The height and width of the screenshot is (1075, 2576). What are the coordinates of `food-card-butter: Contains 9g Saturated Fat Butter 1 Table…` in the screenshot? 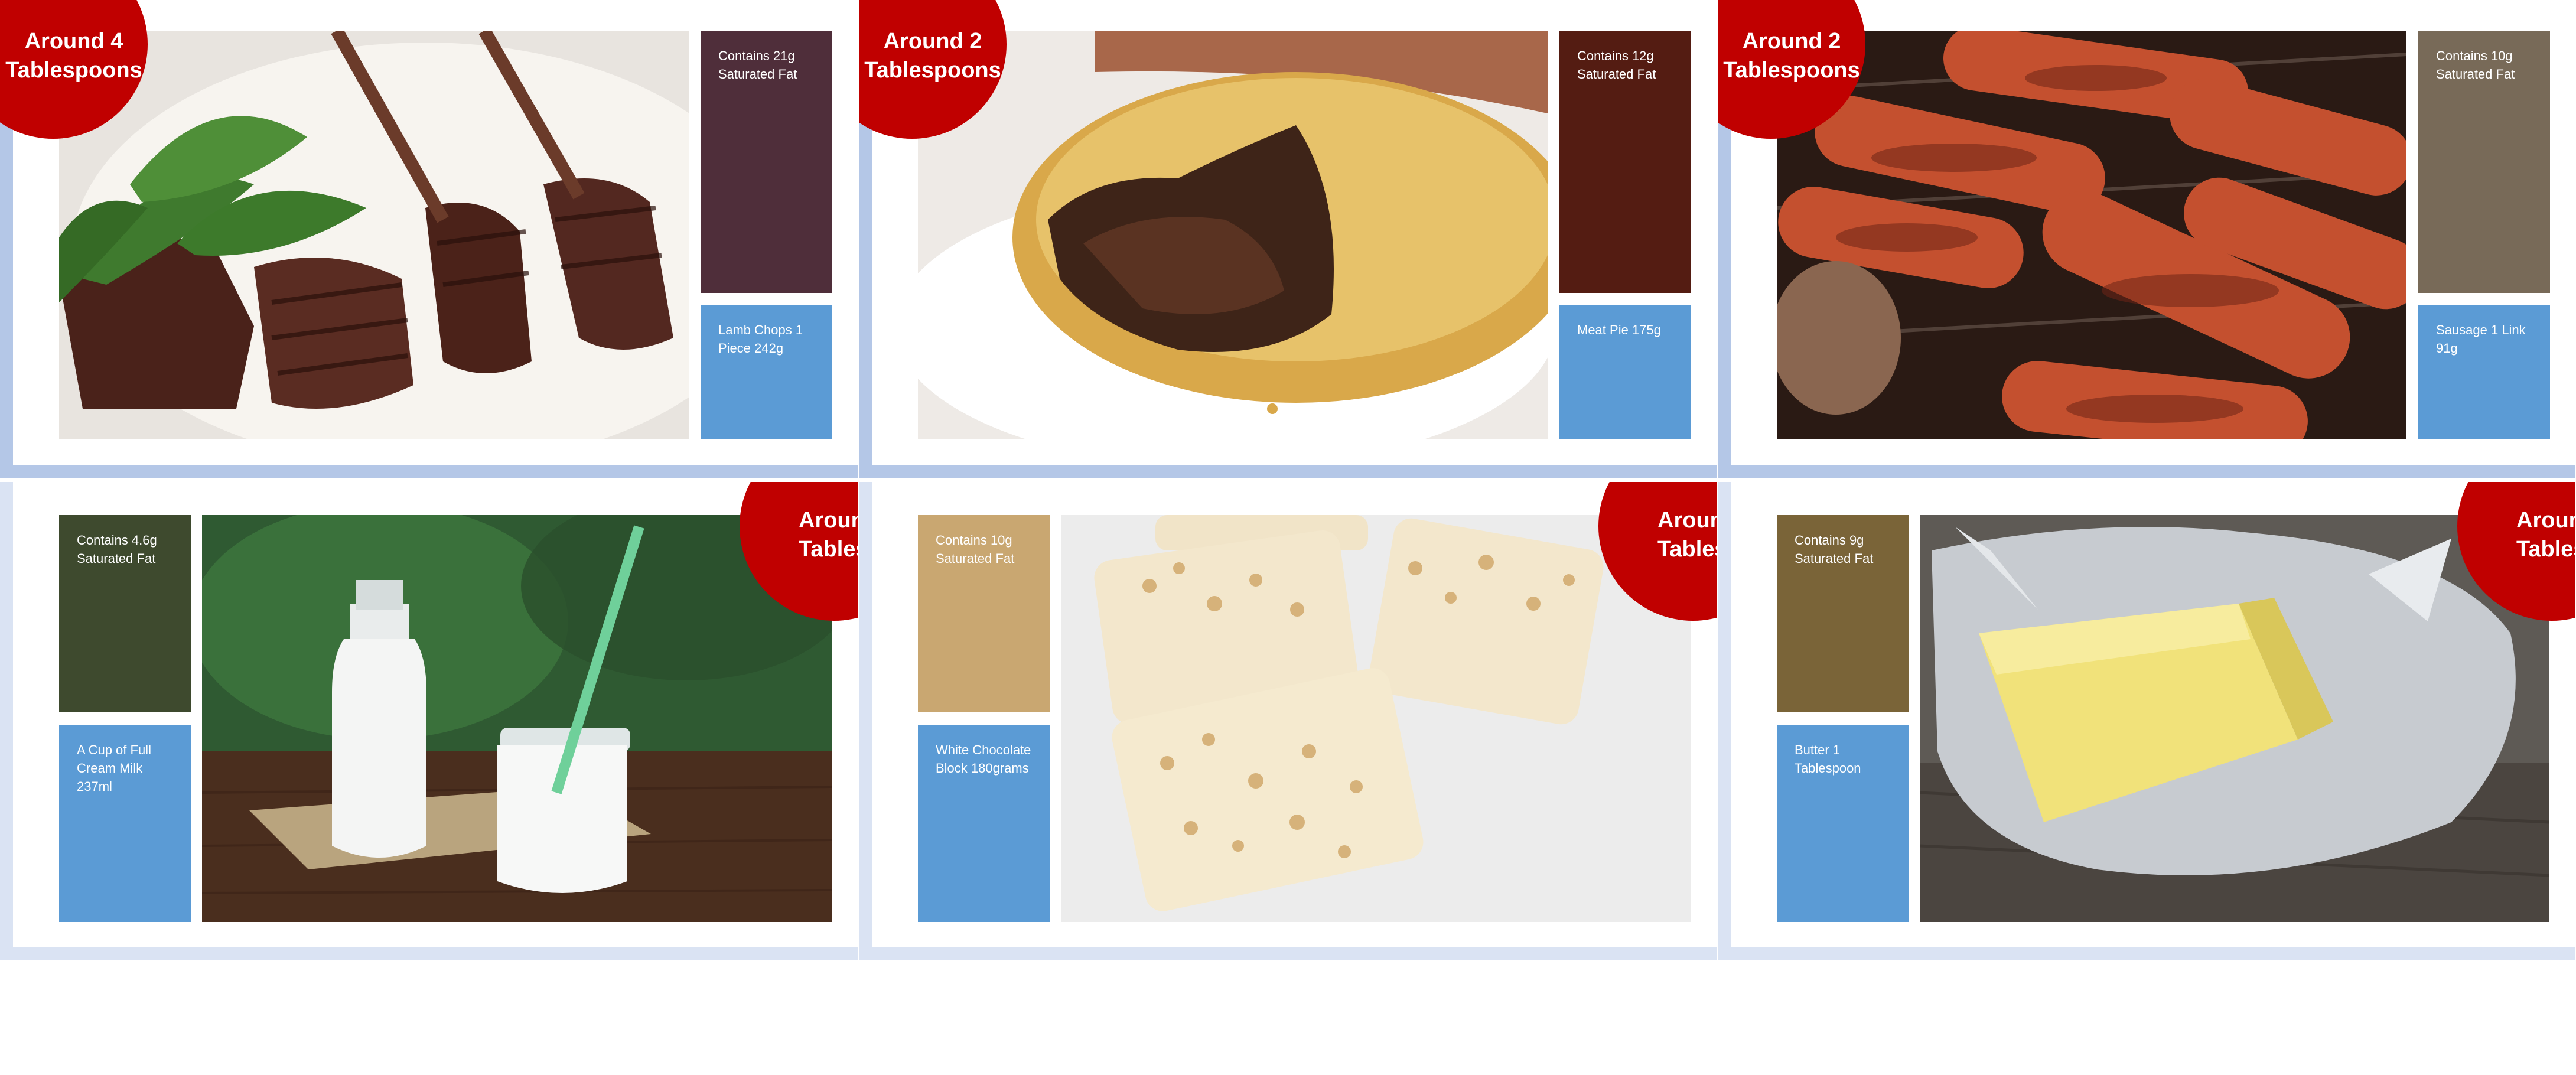 It's located at (2146, 721).